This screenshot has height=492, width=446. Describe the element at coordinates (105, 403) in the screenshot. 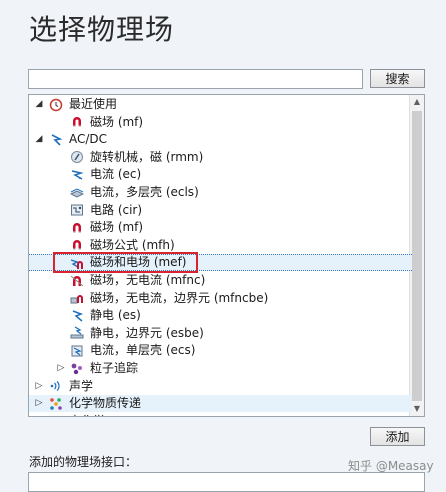

I see `tree-item-label: 化学物质传递` at that location.